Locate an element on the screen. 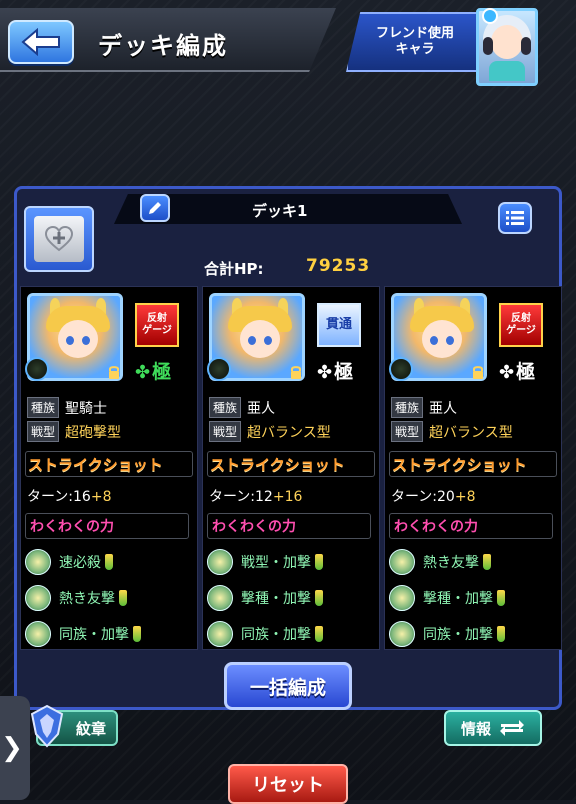 The height and width of the screenshot is (804, 576). turns-label: ターン:16 is located at coordinates (59, 497).